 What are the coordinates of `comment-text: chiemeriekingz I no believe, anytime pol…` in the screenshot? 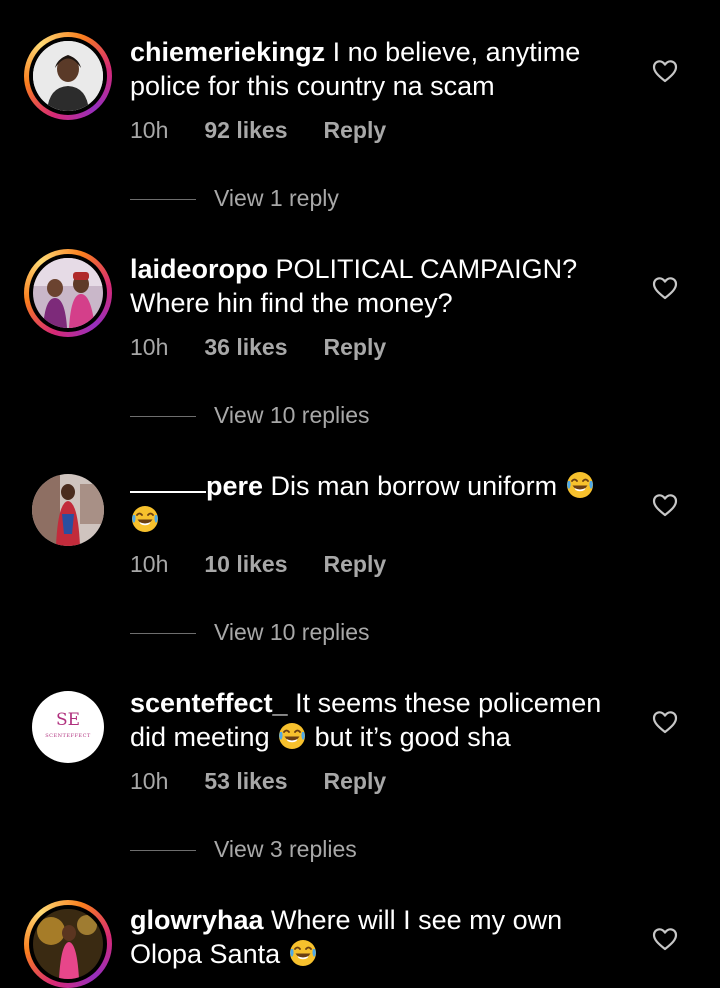 It's located at (380, 69).